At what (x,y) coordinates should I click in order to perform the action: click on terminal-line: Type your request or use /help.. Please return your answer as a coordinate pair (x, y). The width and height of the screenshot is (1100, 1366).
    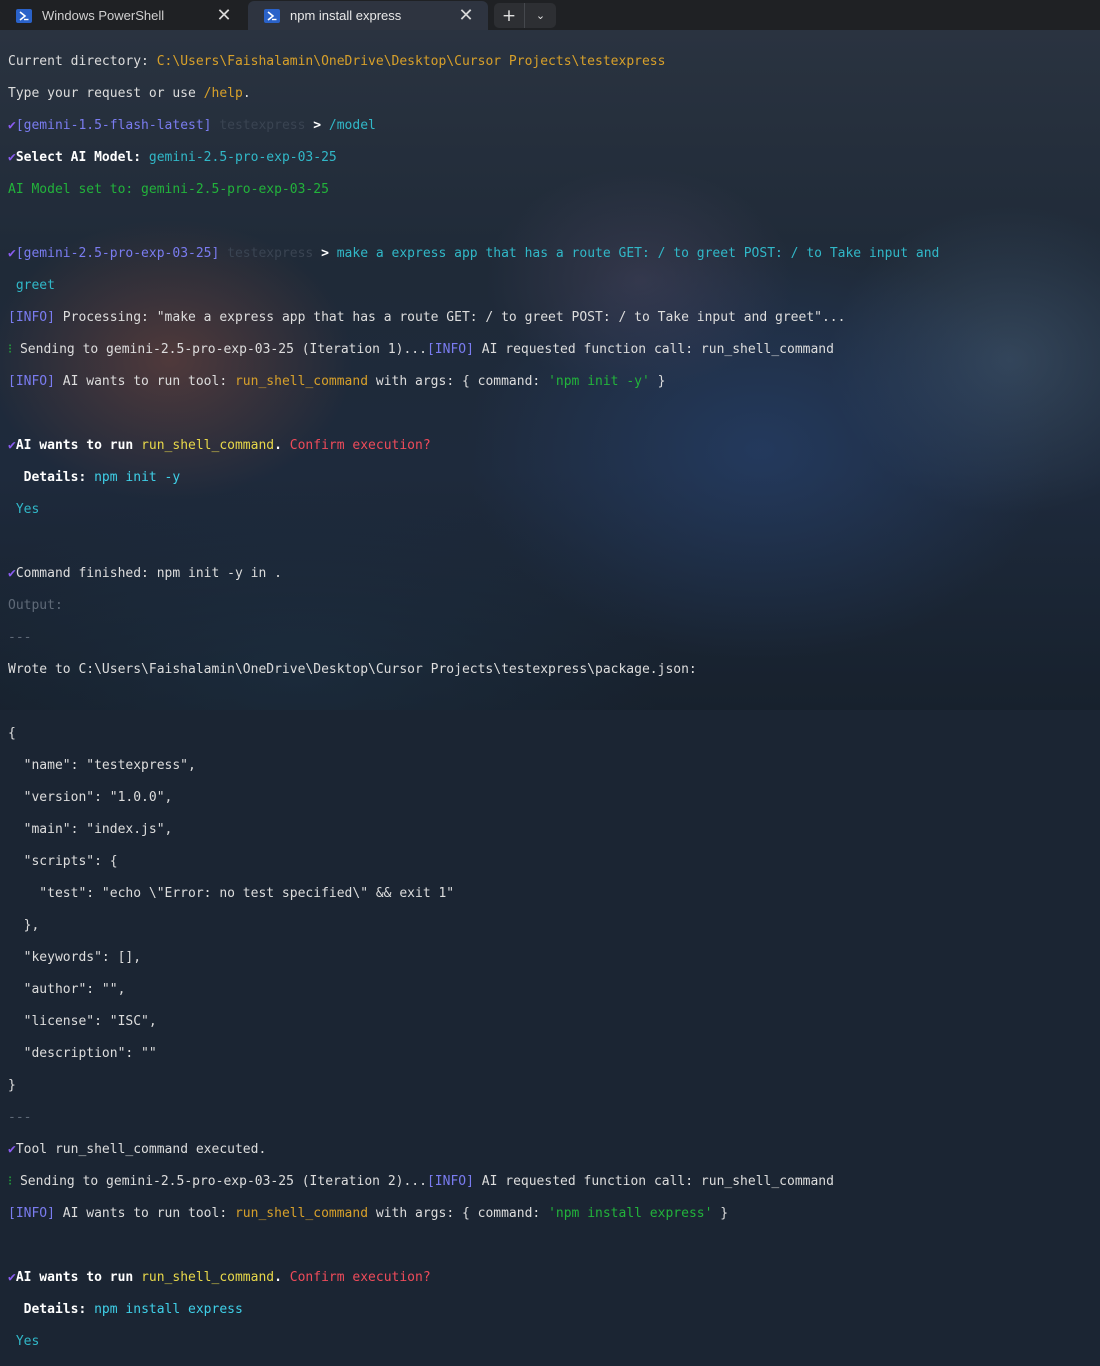
    Looking at the image, I should click on (129, 93).